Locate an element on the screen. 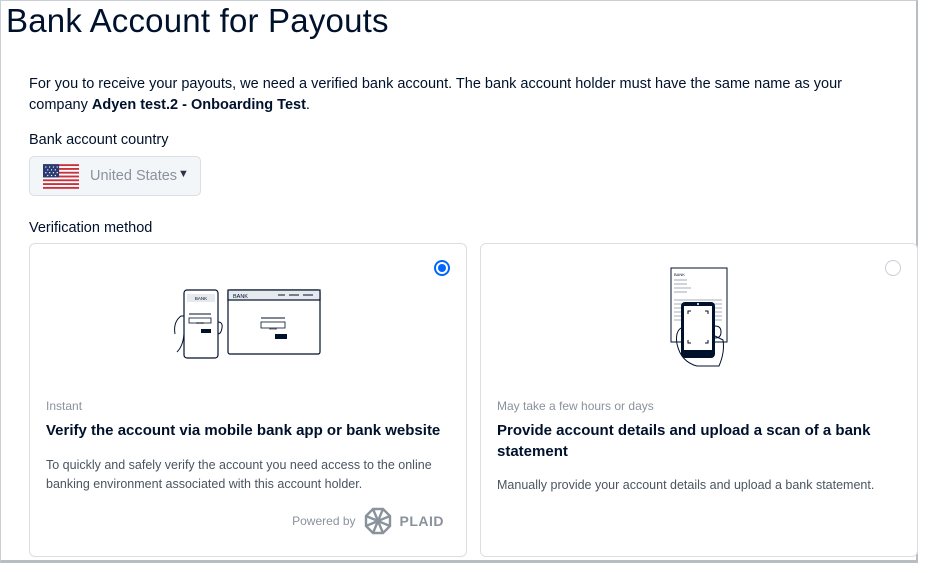  powered-by-text: Powered by is located at coordinates (324, 521).